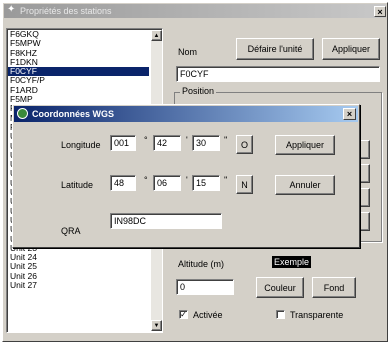  What do you see at coordinates (71, 231) in the screenshot?
I see `qra-label: QRA` at bounding box center [71, 231].